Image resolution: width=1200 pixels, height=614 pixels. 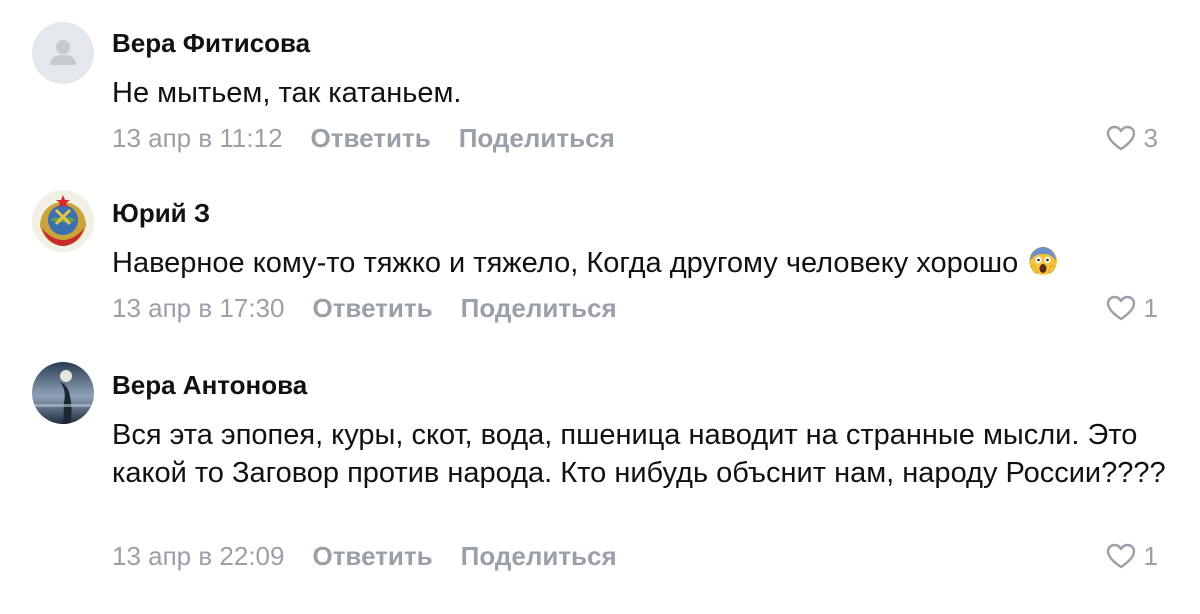 What do you see at coordinates (198, 308) in the screenshot?
I see `comment-date: 13 апр в 17:30` at bounding box center [198, 308].